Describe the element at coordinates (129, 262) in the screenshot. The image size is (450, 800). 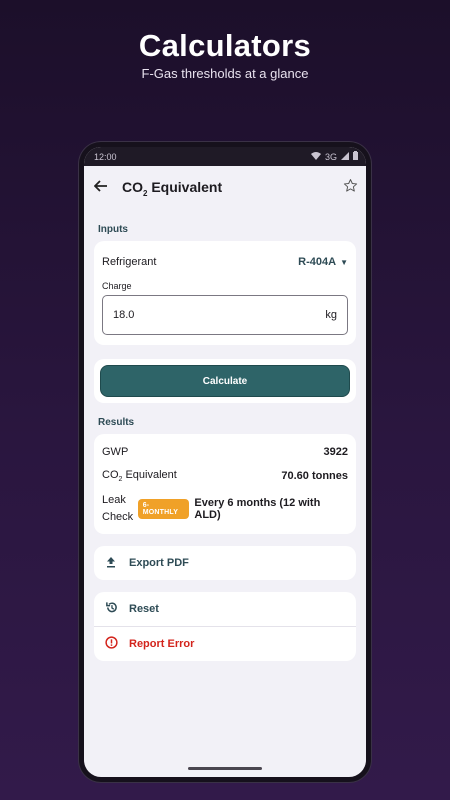
I see `refrigerant-label: Refrigerant` at that location.